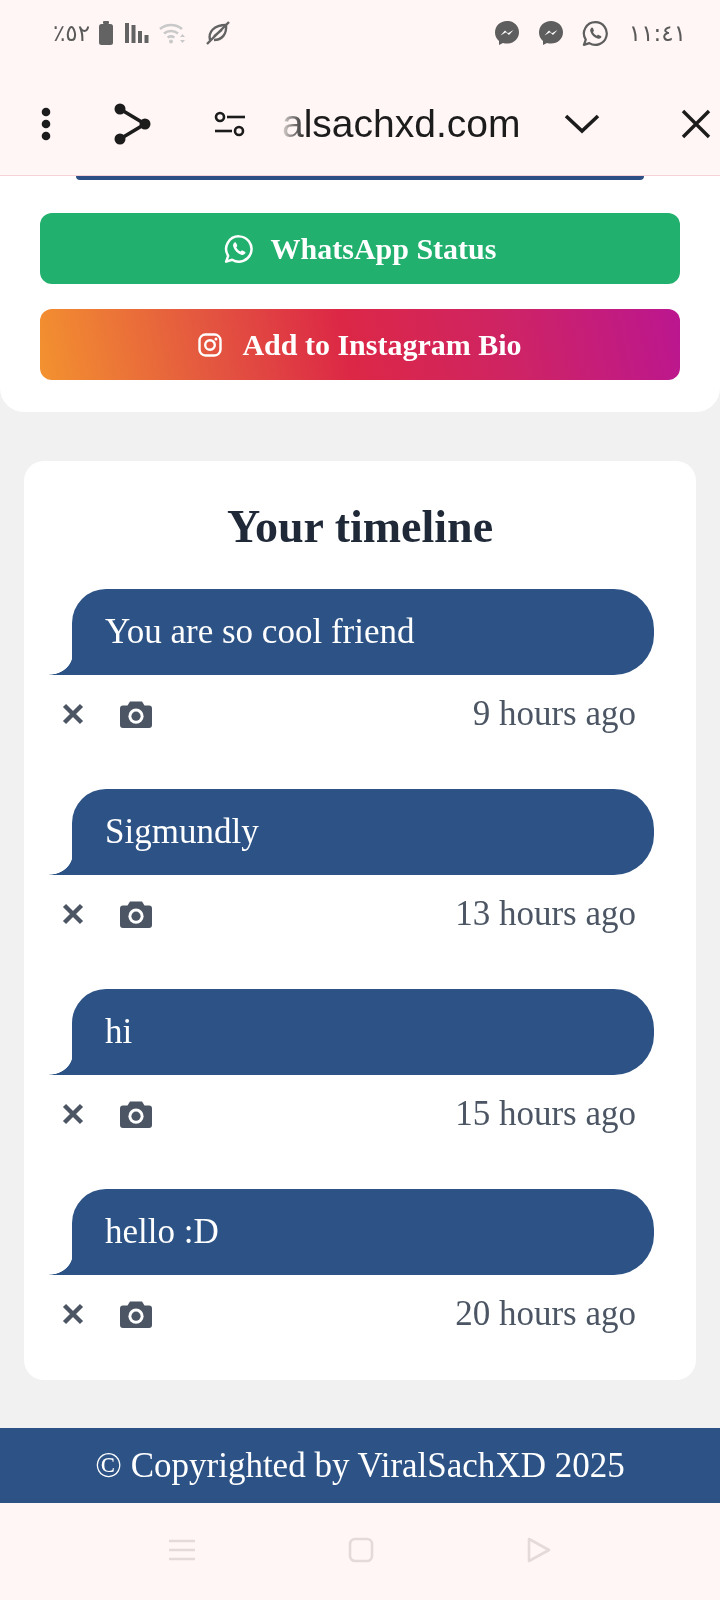  I want to click on menu-icon, so click(46, 123).